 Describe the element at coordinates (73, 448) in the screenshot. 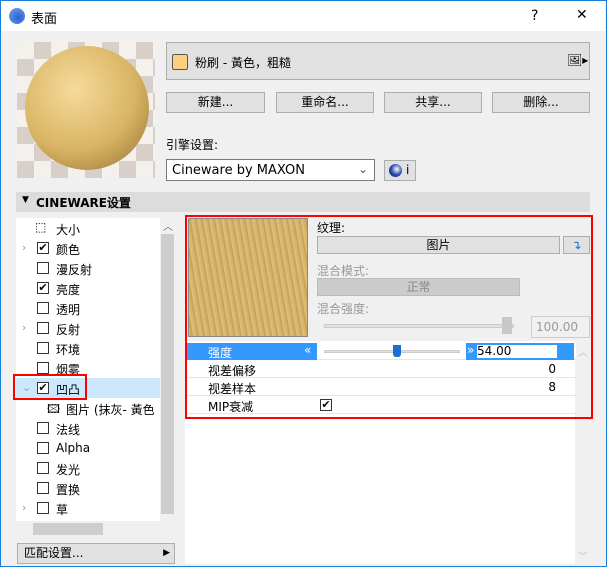

I see `tree-item-label: Alpha` at that location.